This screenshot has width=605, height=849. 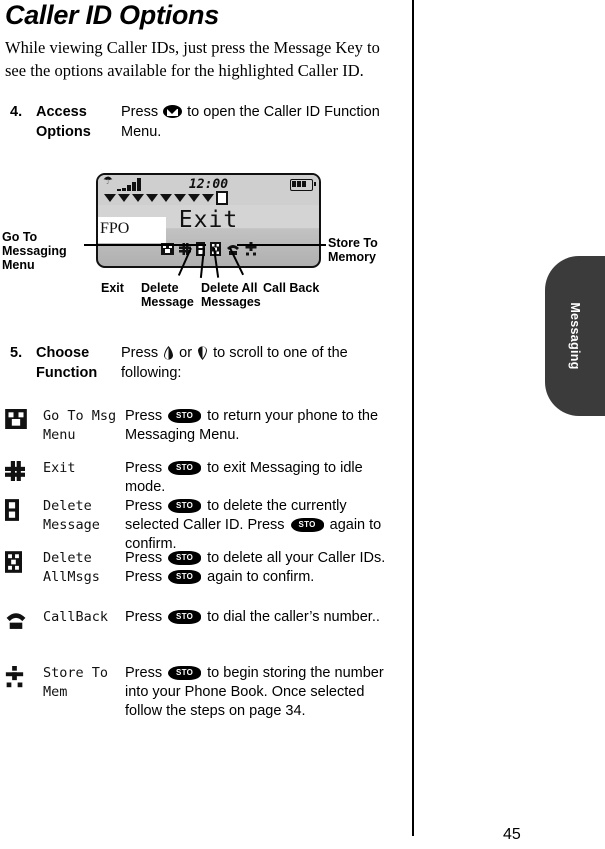 What do you see at coordinates (208, 220) in the screenshot?
I see `phone-lcd-display: ☂ 12:00 Exit FPO` at bounding box center [208, 220].